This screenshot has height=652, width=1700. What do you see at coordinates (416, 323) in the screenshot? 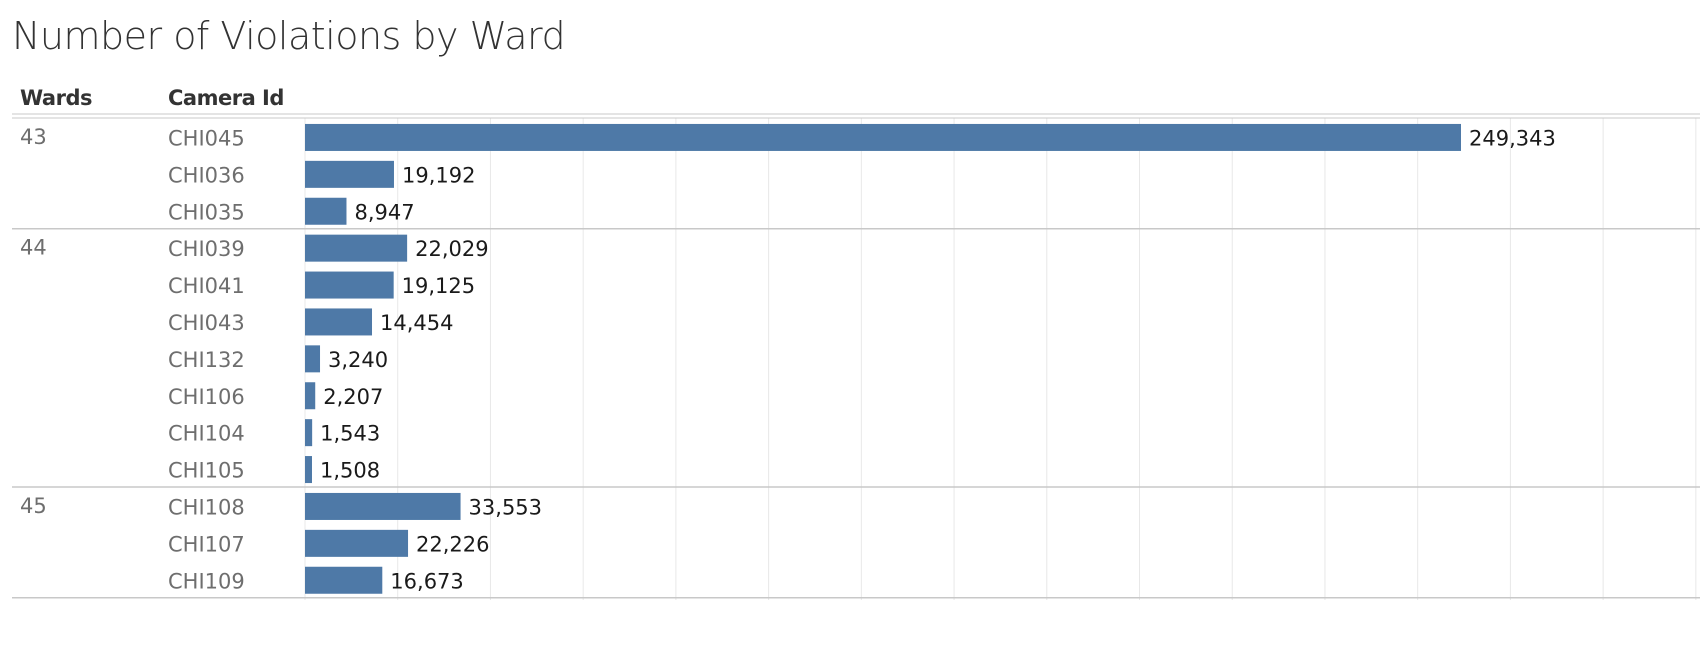
I see `value-label: 14,454` at bounding box center [416, 323].